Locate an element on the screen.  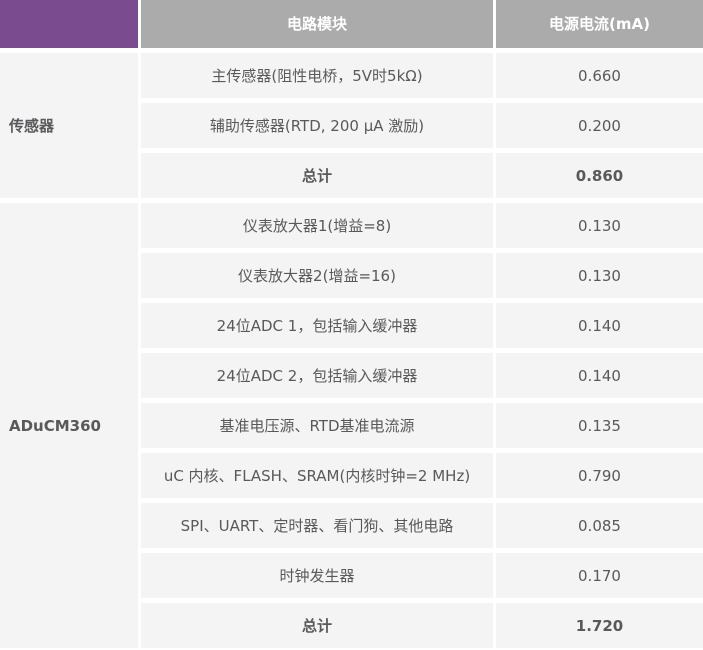
cell-current-adc2: 0.140 is located at coordinates (599, 375).